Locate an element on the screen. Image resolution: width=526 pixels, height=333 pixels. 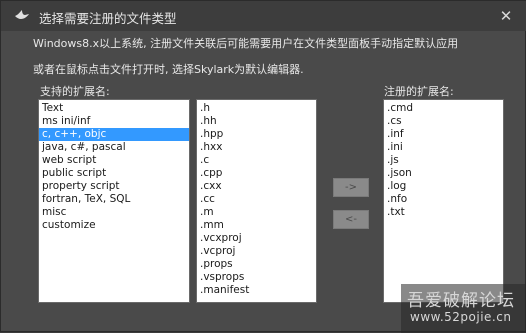
registered-extension-item: .cs is located at coordinates (443, 121).